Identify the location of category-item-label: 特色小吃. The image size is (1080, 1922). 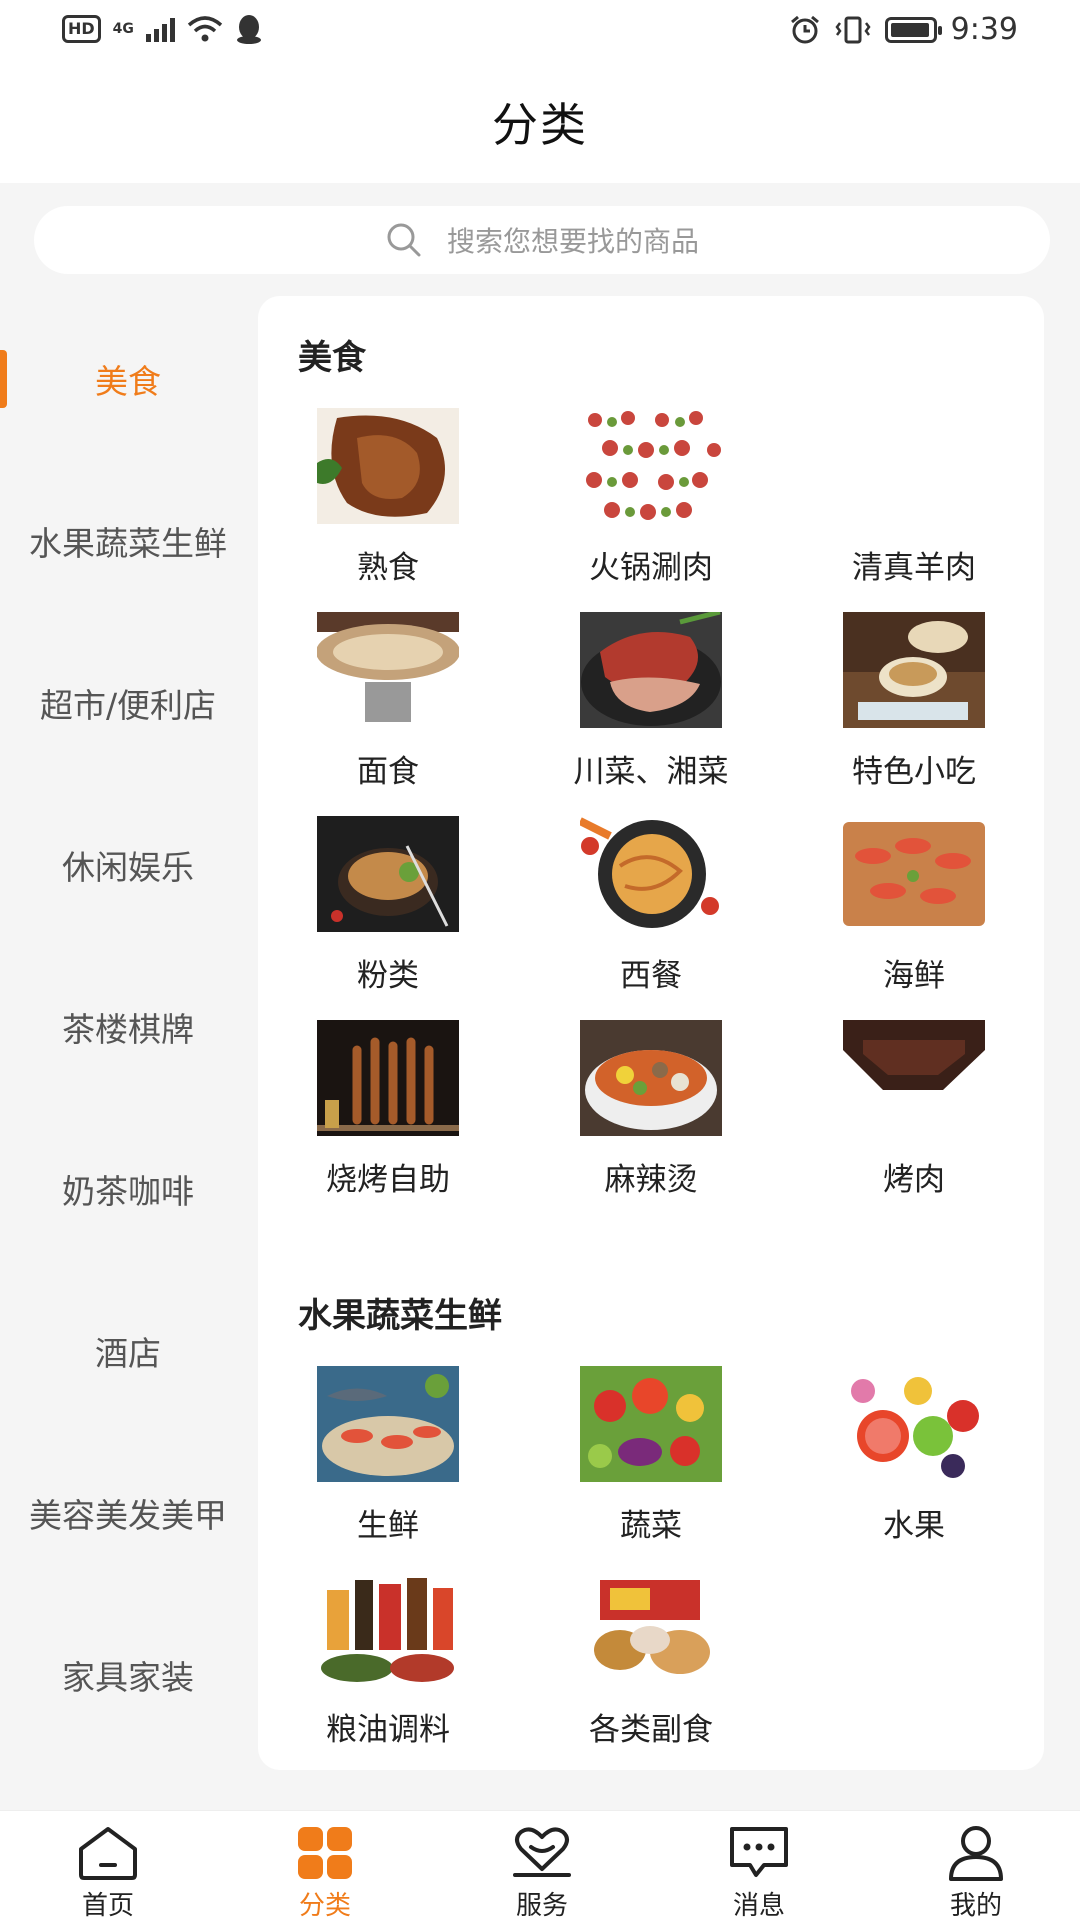
(914, 772).